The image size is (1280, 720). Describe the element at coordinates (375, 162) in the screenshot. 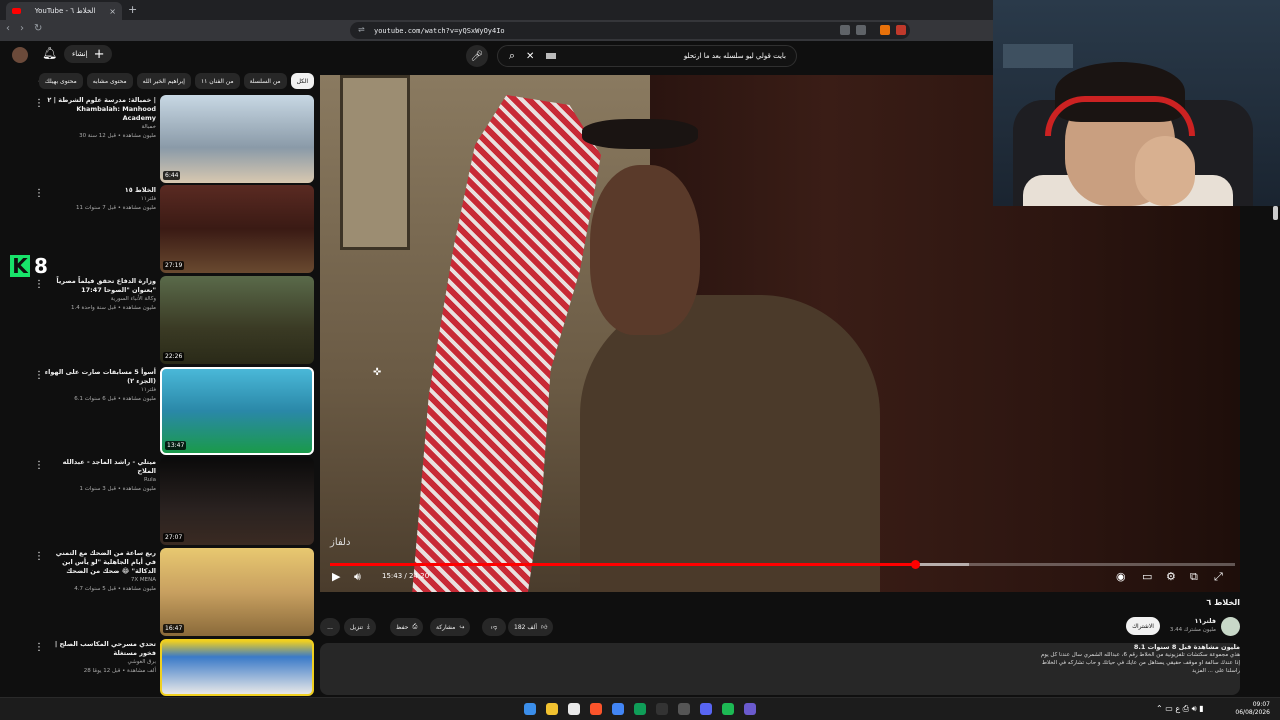

I see `video-frame-picture` at that location.